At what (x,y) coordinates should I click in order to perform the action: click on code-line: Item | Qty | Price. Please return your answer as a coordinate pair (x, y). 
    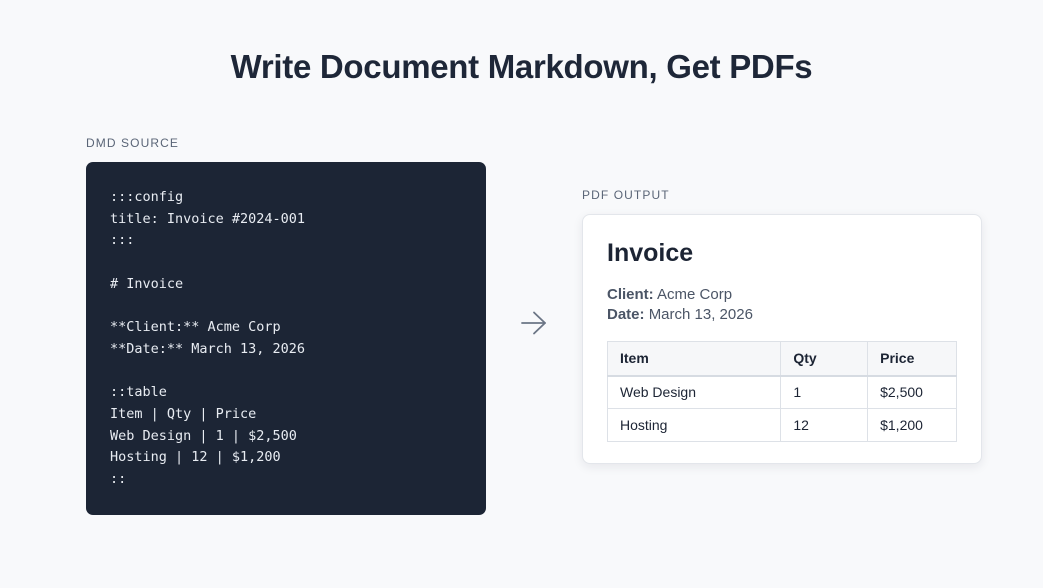
    Looking at the image, I should click on (183, 413).